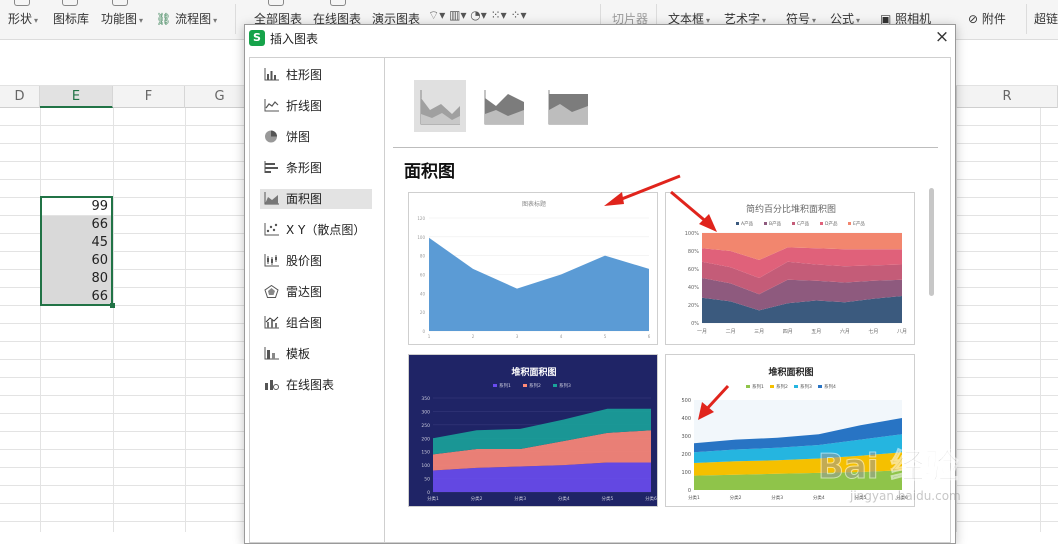  What do you see at coordinates (271, 105) in the screenshot?
I see `line-chart-icon` at bounding box center [271, 105].